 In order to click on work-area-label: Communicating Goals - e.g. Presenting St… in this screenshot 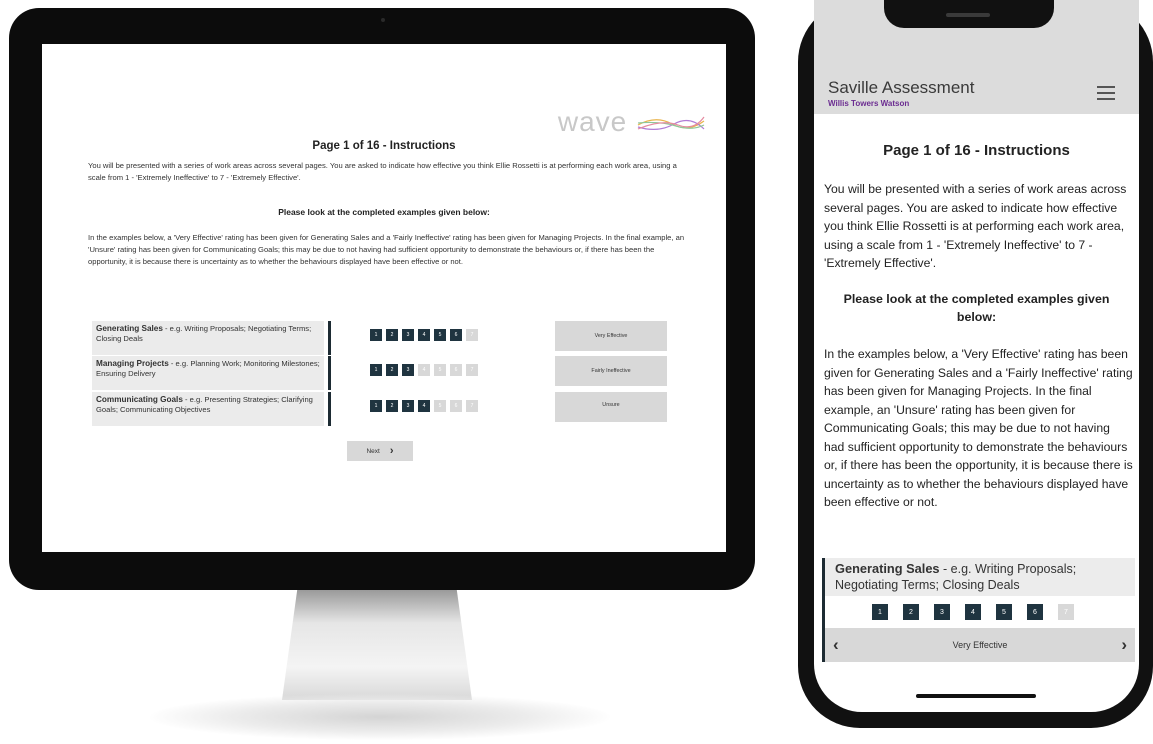, I will do `click(208, 409)`.